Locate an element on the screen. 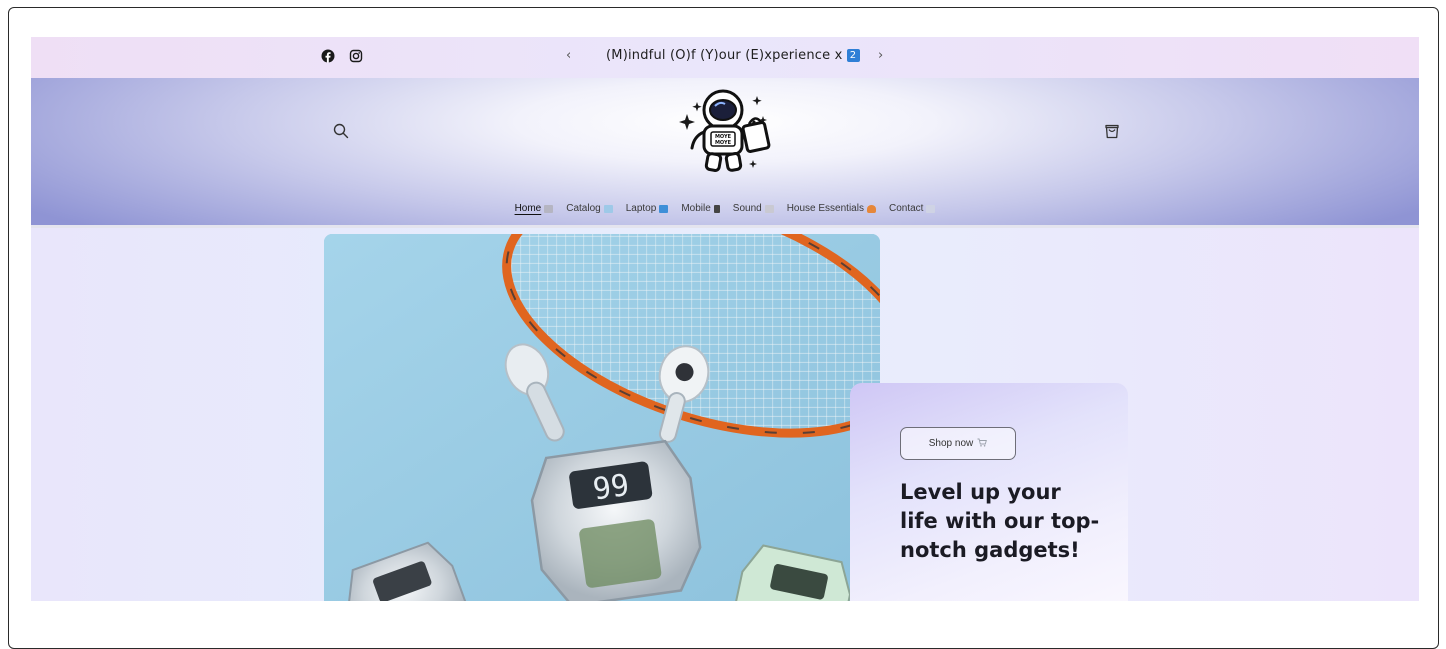 The image size is (1446, 649). logo-text-bottom: MOYE is located at coordinates (723, 143).